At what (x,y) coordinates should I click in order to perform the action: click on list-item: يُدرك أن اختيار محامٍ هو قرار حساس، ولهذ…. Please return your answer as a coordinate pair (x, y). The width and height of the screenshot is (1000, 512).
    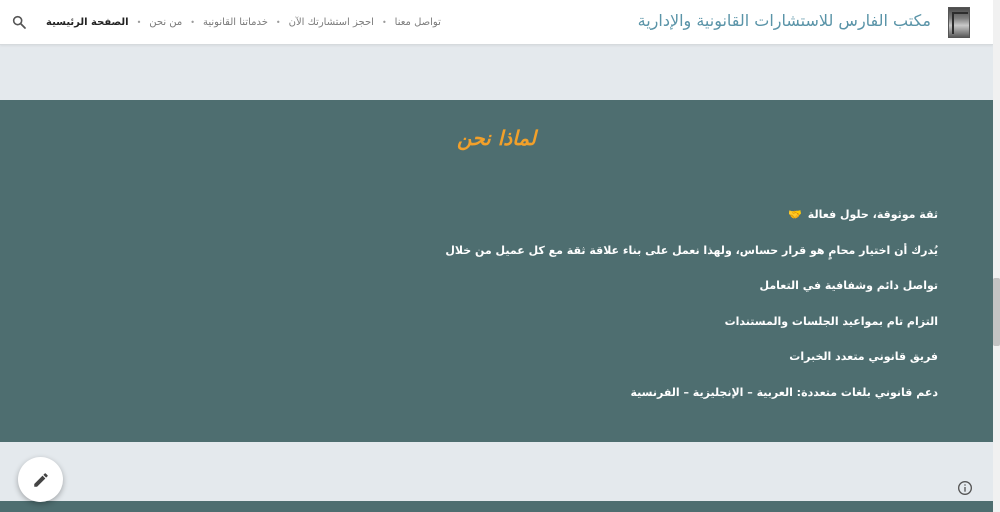
    Looking at the image, I should click on (638, 262).